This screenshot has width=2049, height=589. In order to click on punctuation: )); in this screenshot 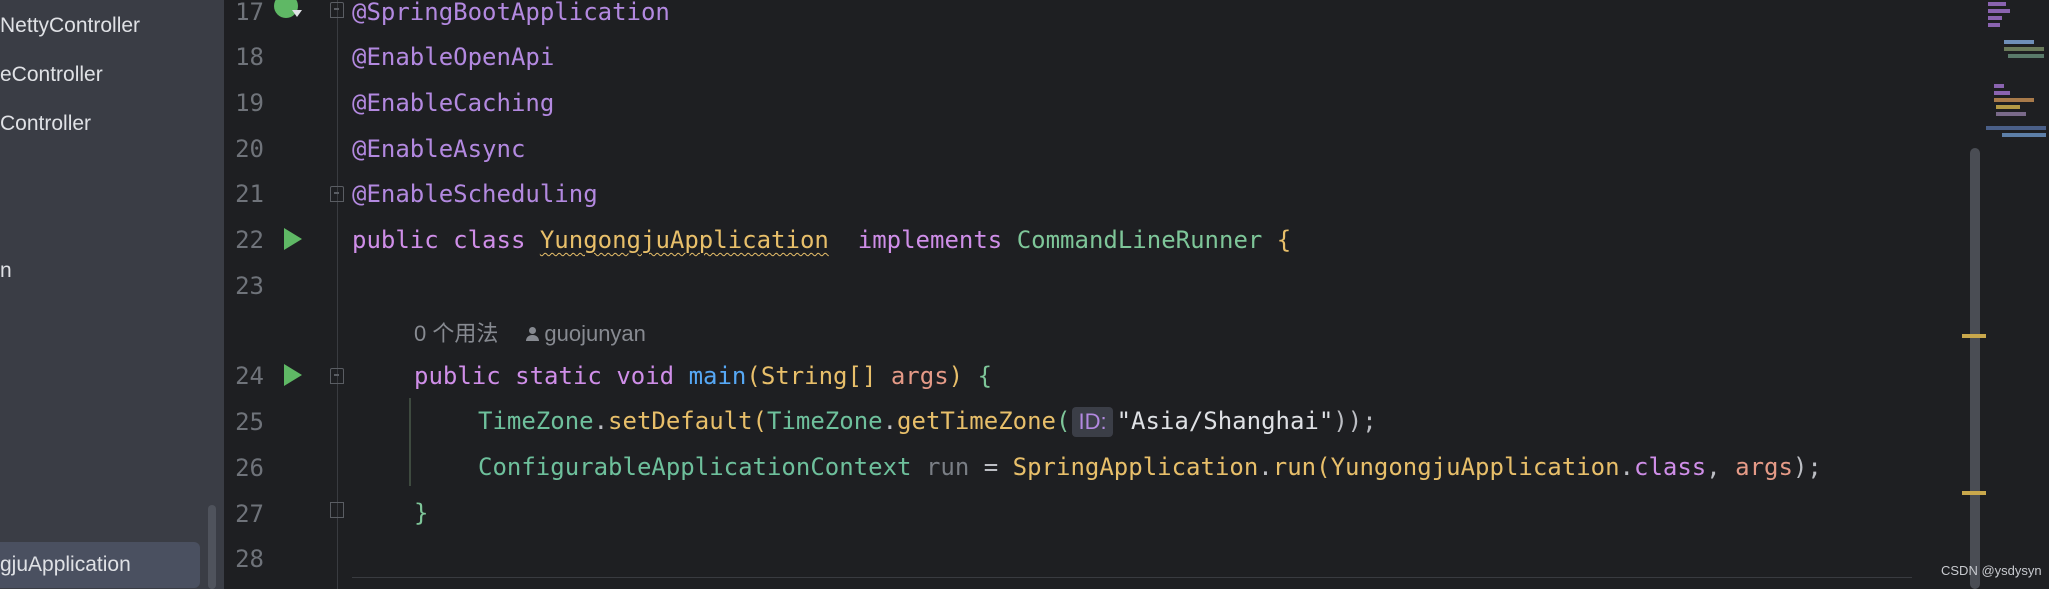, I will do `click(1355, 421)`.